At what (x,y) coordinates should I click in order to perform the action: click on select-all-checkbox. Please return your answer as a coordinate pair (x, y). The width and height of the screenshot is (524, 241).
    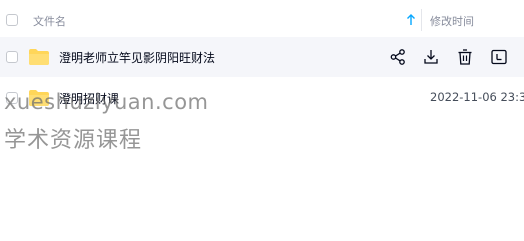
    Looking at the image, I should click on (12, 20).